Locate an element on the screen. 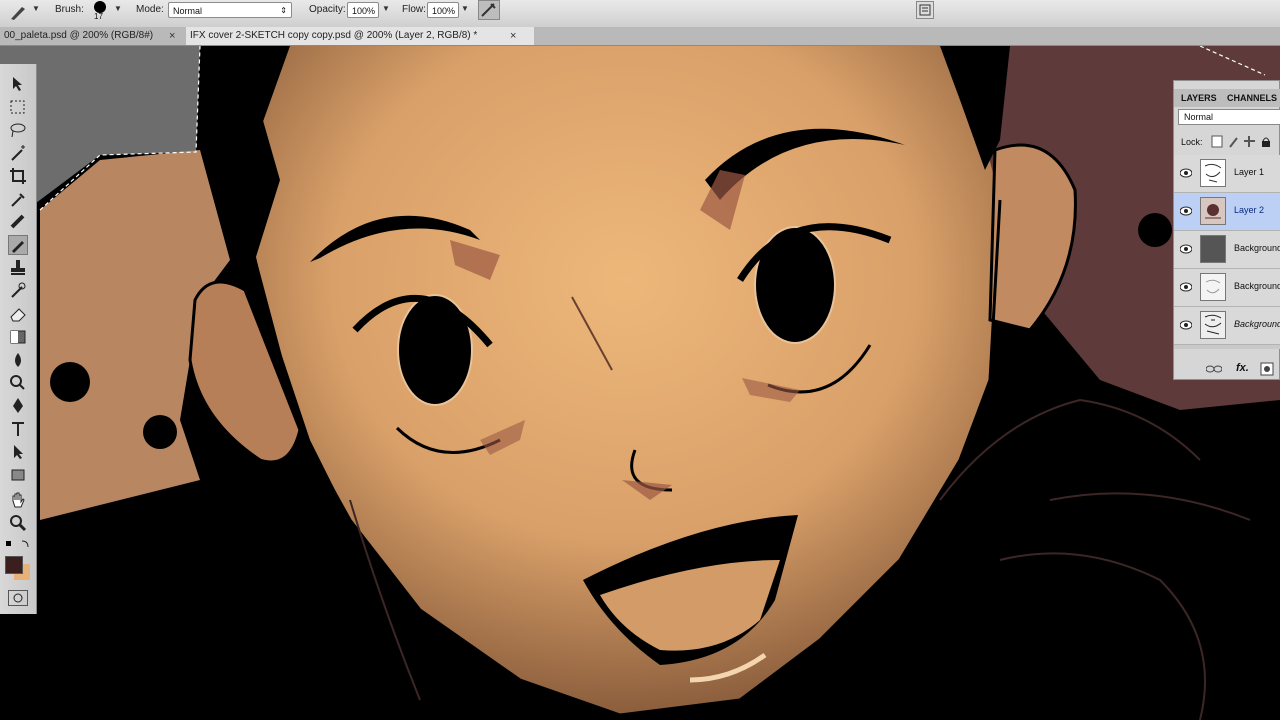 This screenshot has height=720, width=1280. marquee-tool is located at coordinates (18, 107).